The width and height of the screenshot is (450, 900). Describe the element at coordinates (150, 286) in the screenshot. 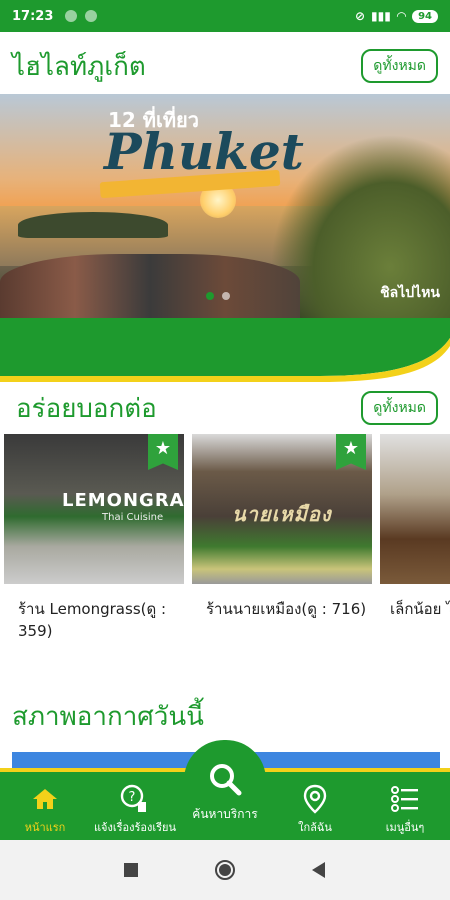

I see `banner-crowd` at that location.